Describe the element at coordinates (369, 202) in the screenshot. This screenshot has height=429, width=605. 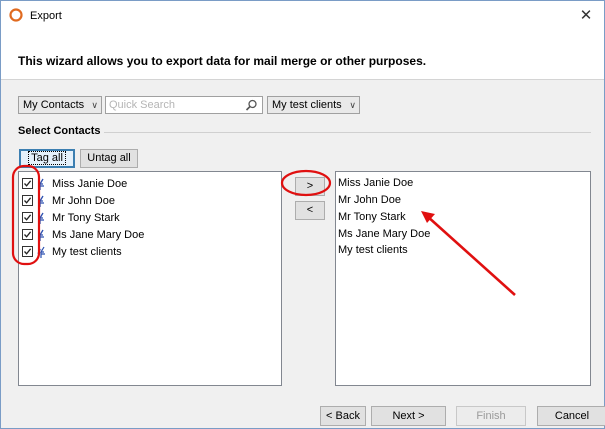
I see `list-item: Mr John Doe` at that location.